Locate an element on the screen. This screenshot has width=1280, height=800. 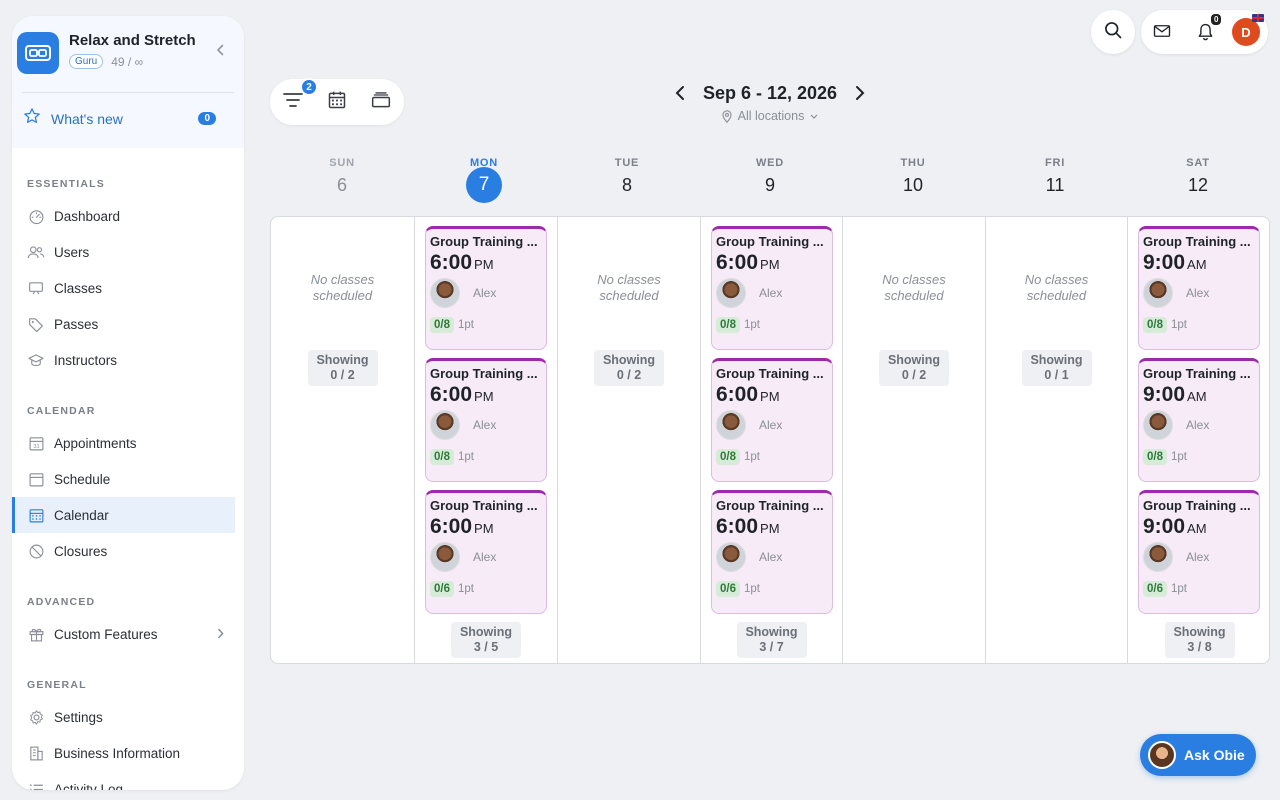
brand-logo-icon is located at coordinates (38, 53).